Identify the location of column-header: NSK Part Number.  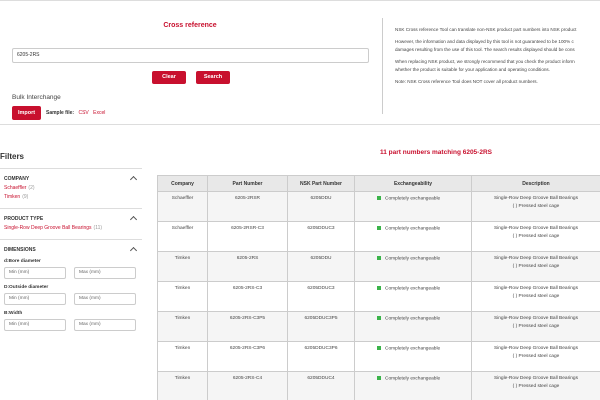
(321, 183).